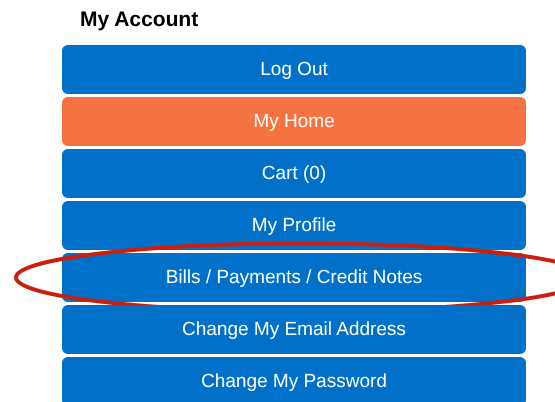  What do you see at coordinates (294, 277) in the screenshot?
I see `menu-button: Bills / Payments / Credit Notes` at bounding box center [294, 277].